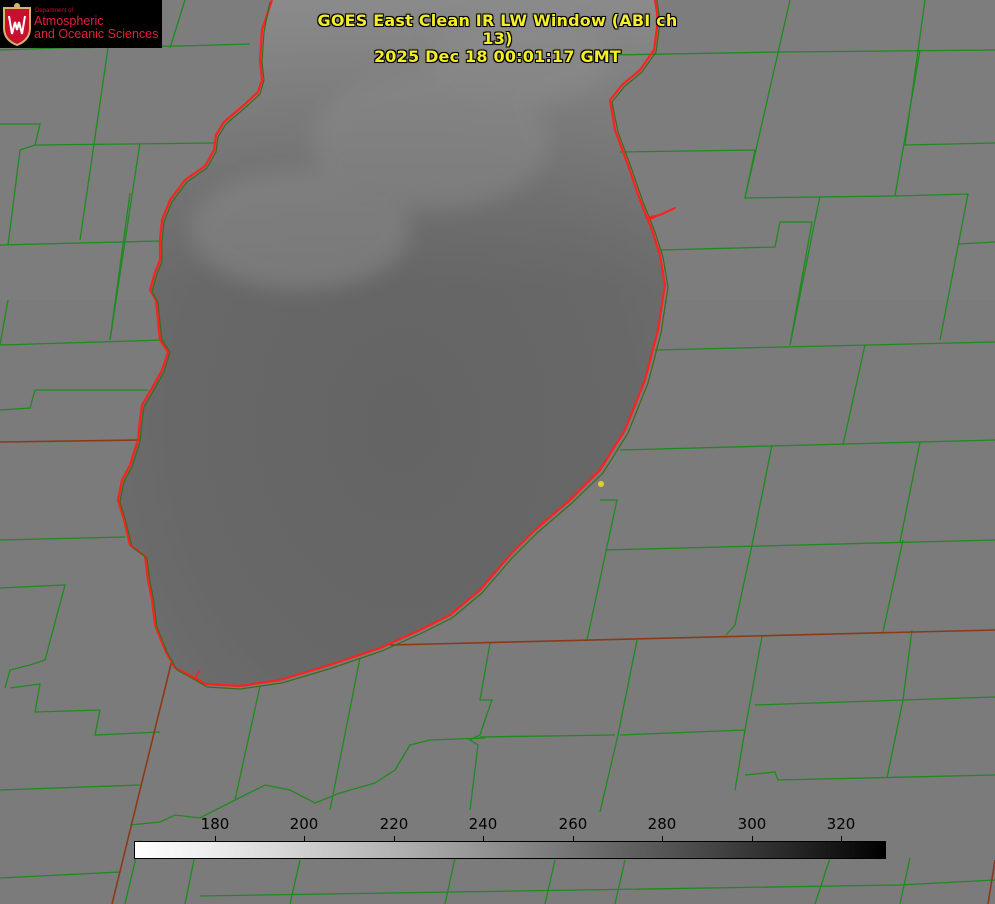  I want to click on colorbar-tick-label: 180, so click(215, 824).